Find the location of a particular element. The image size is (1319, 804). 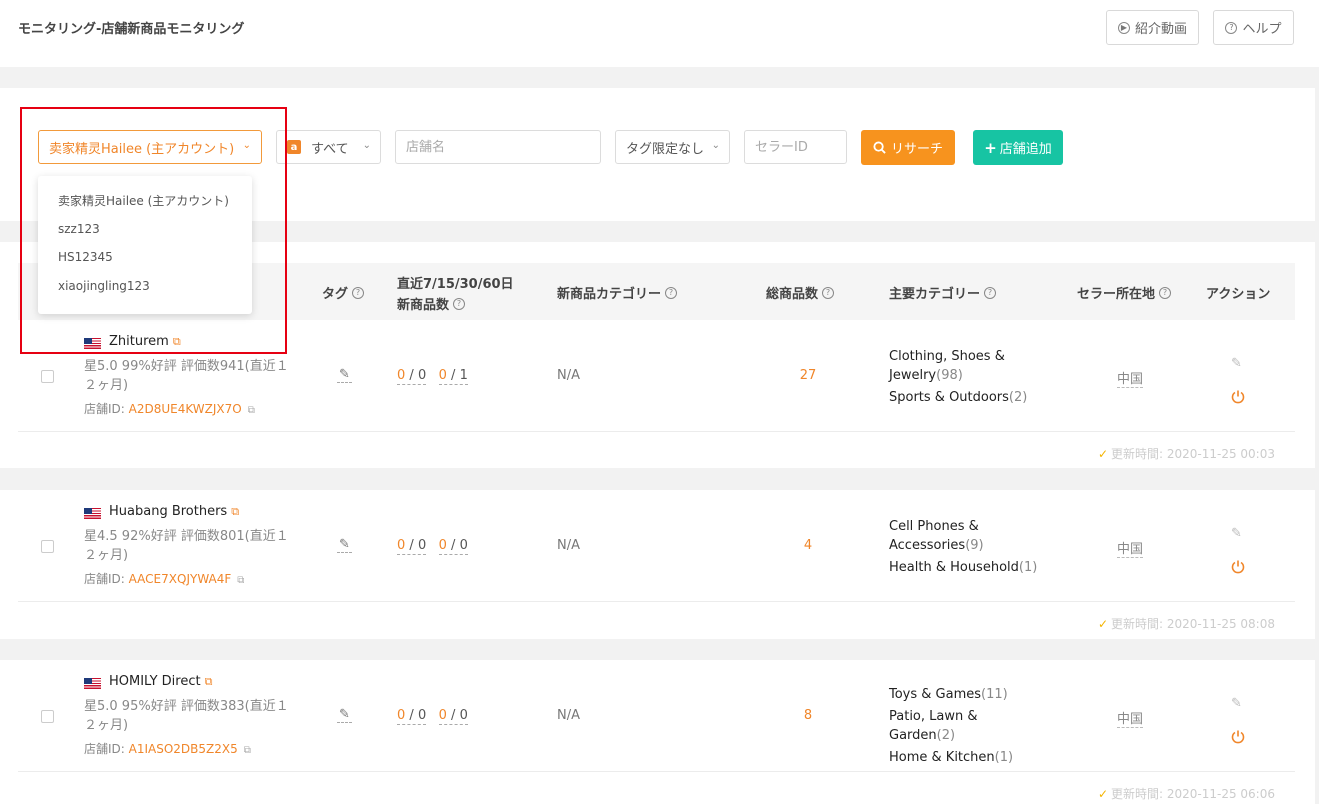

category-line: Cell Phones & Accessories(9) is located at coordinates (964, 536).